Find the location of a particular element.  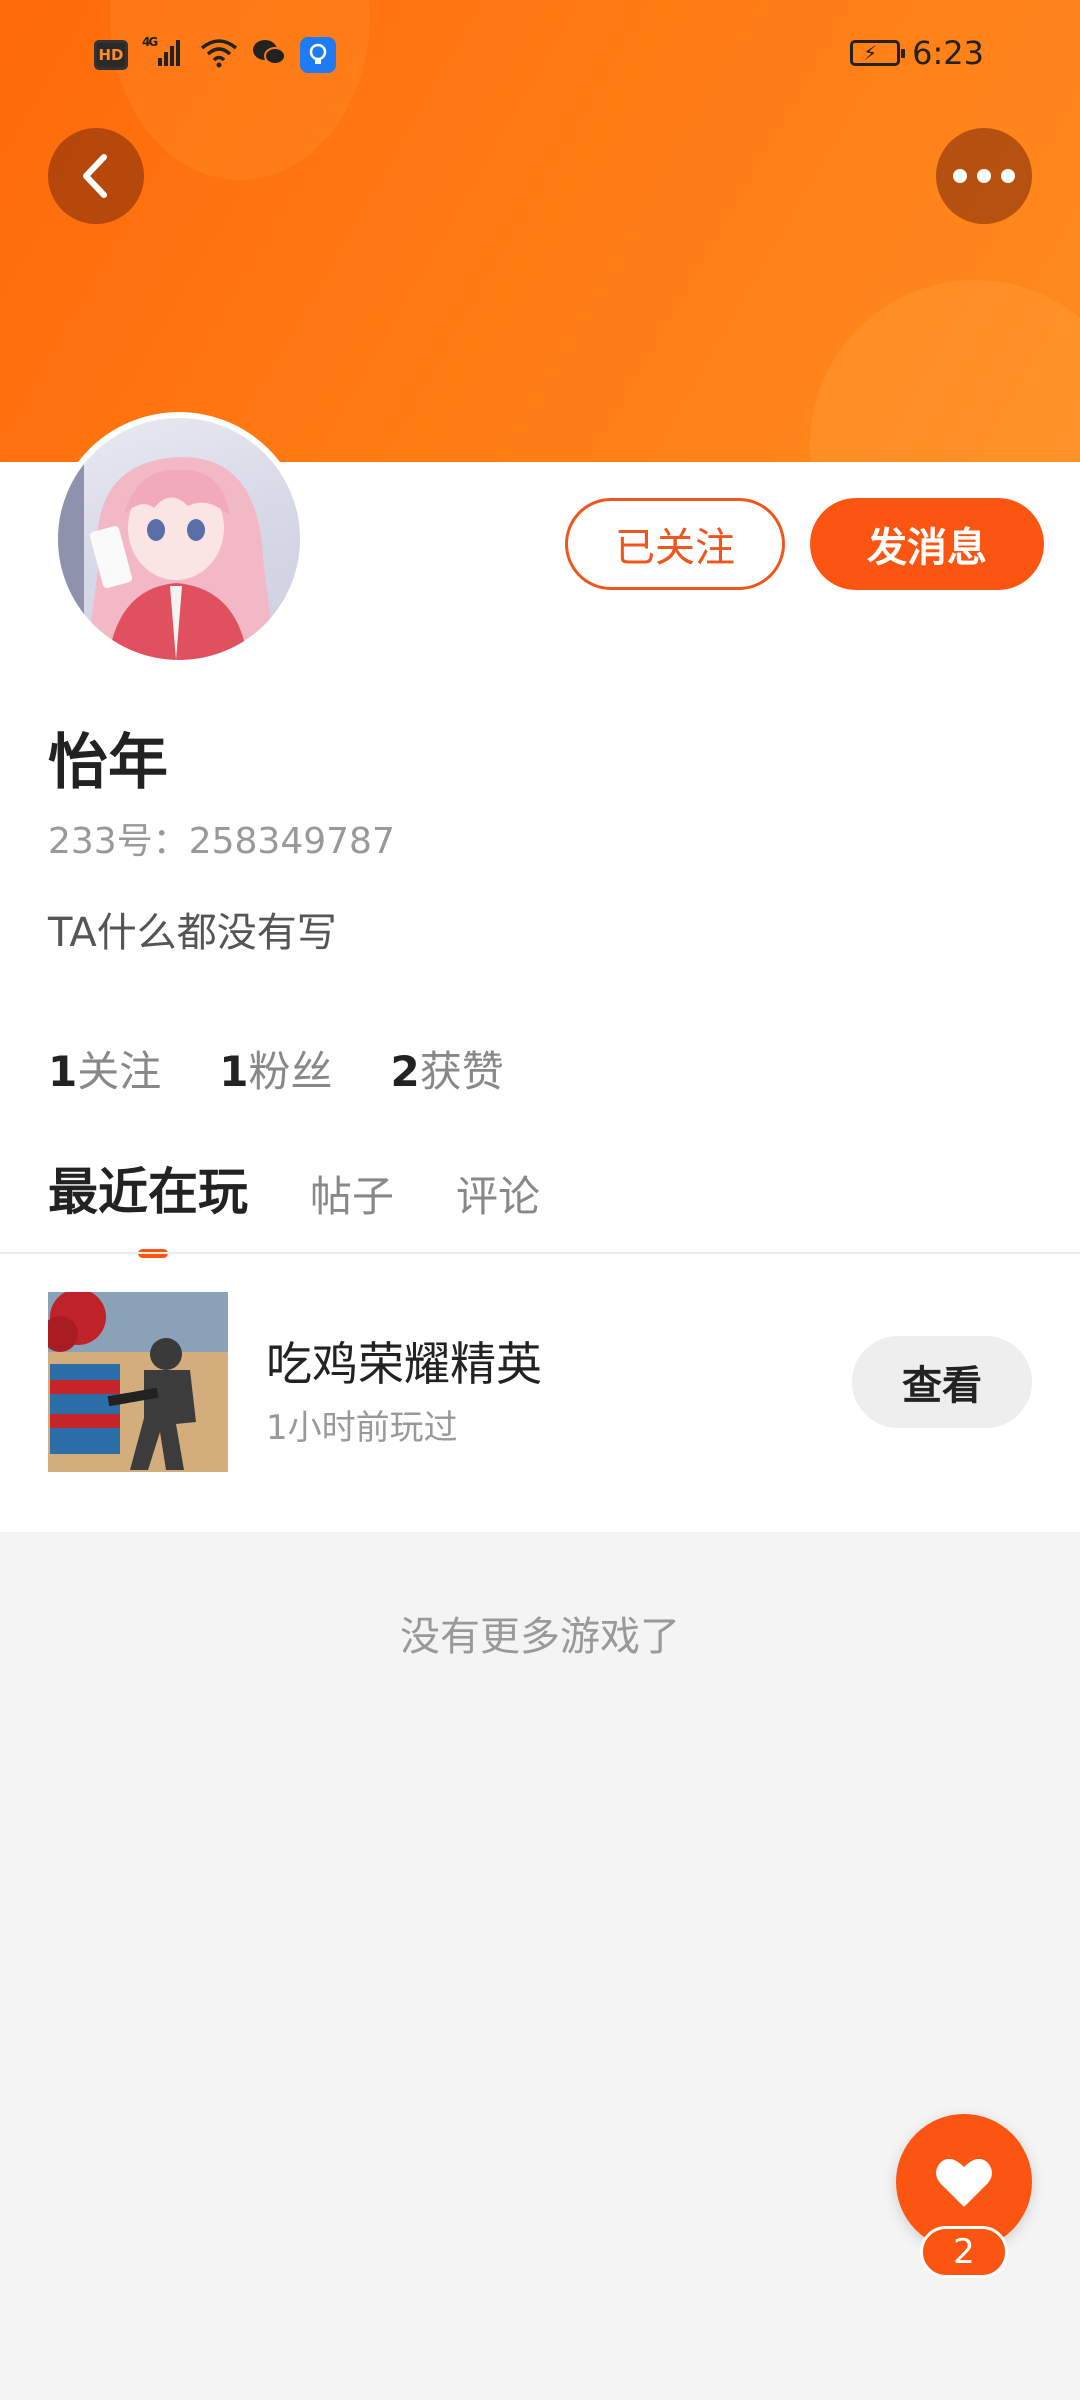

follow-status-button: 已关注 is located at coordinates (675, 544).